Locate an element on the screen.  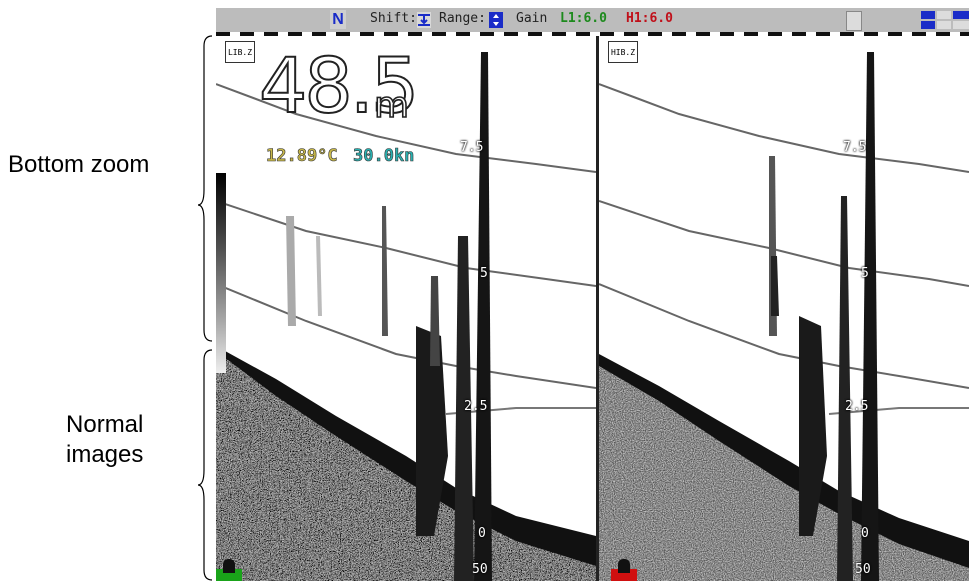
annotation-normal-line1: Normal is located at coordinates (105, 424).